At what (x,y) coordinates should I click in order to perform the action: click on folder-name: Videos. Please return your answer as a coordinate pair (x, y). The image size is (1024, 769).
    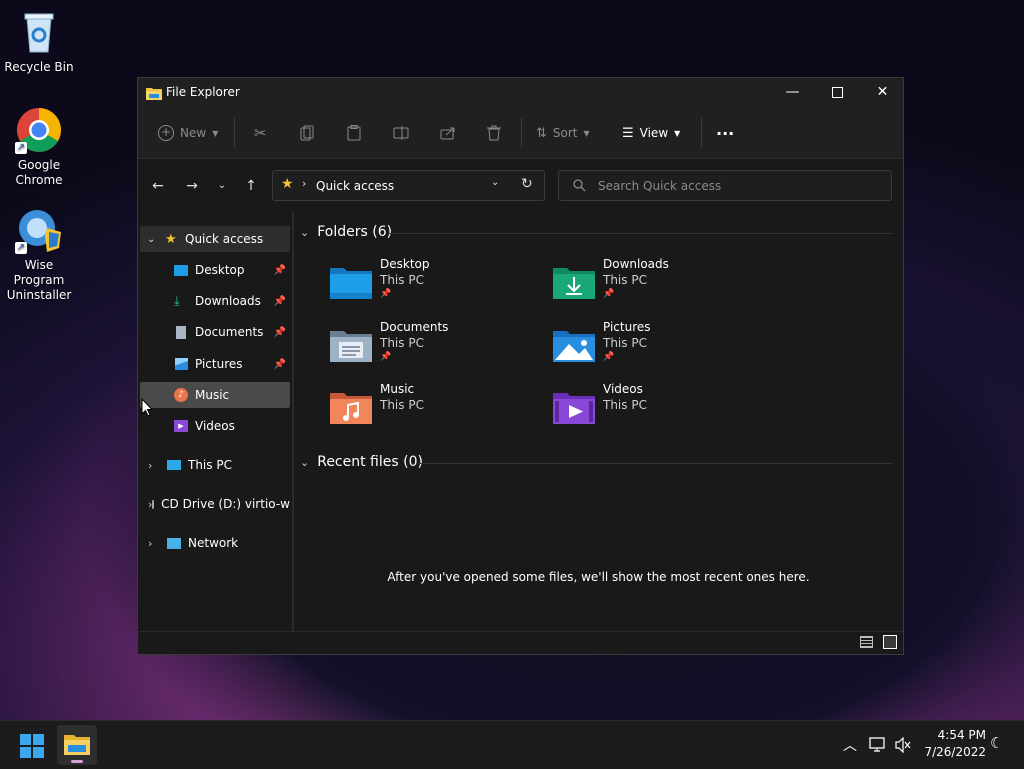
    Looking at the image, I should click on (623, 389).